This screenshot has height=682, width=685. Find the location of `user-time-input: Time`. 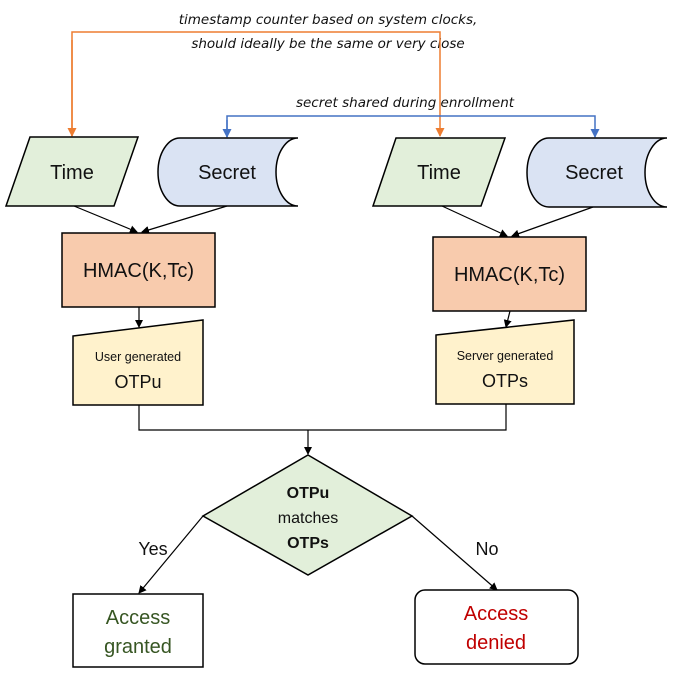

user-time-input: Time is located at coordinates (72, 171).